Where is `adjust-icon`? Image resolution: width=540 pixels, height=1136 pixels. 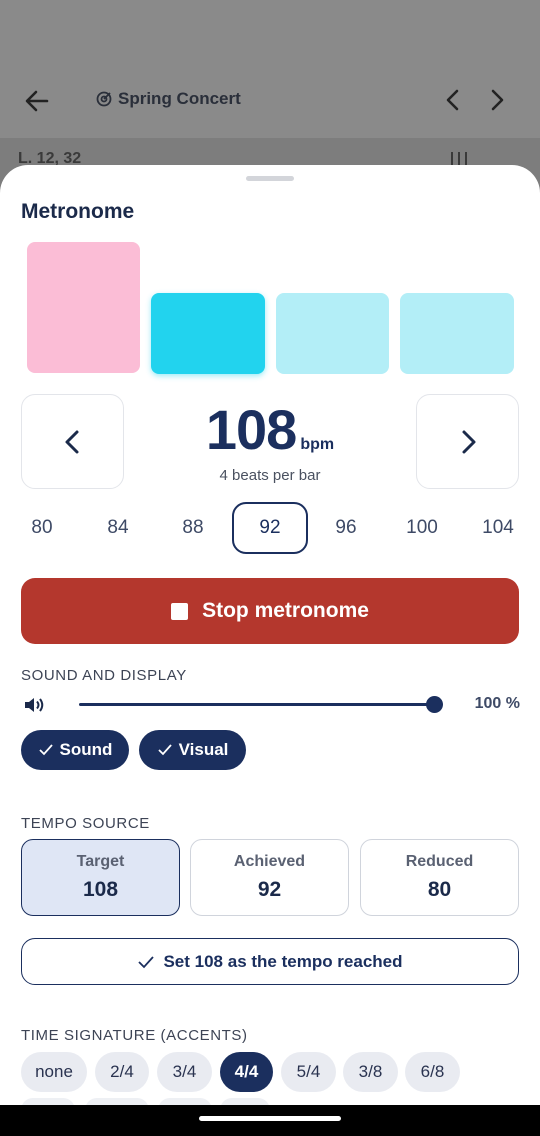 adjust-icon is located at coordinates (459, 159).